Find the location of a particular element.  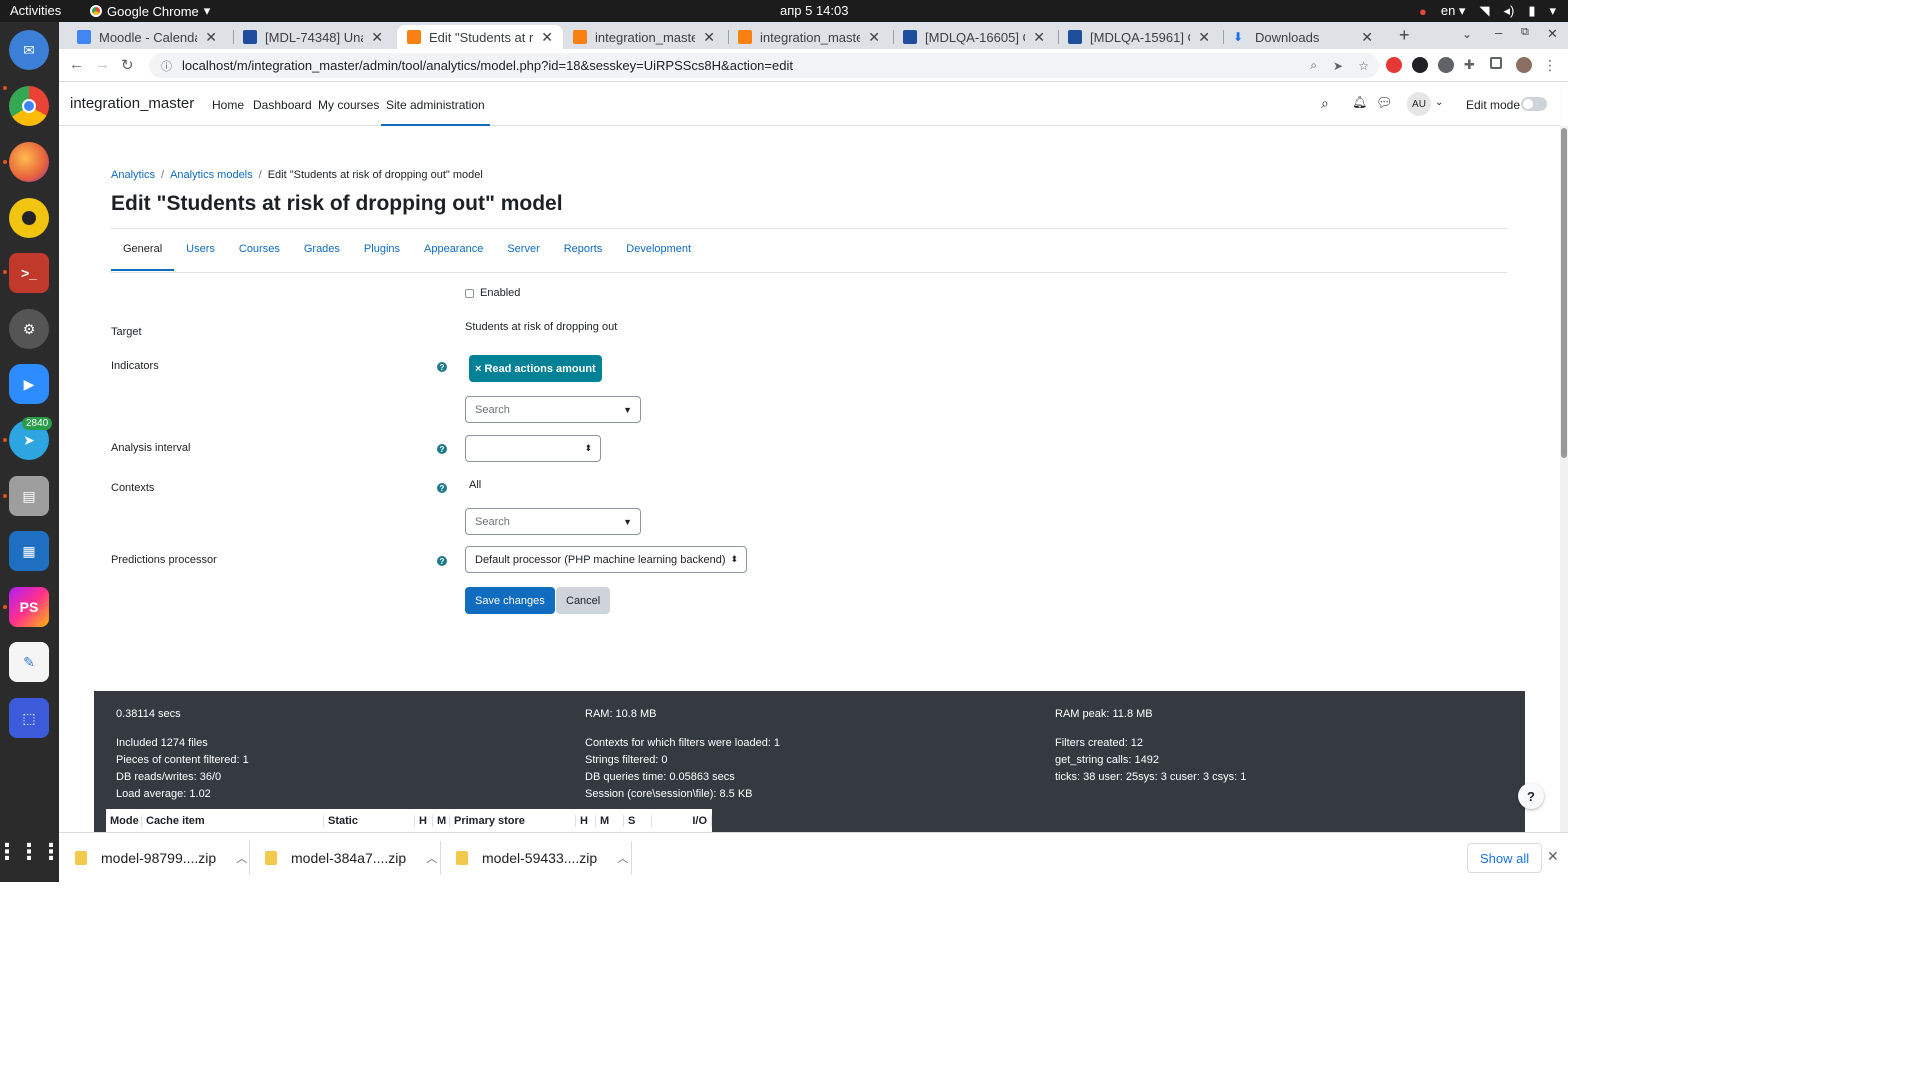

browser-tab: Moodle - Calendar - \ ✕ is located at coordinates (147, 37).